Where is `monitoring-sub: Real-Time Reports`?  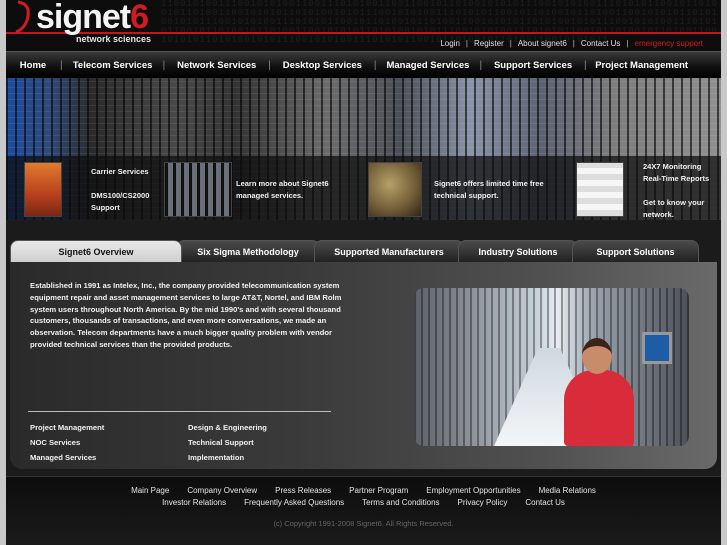
monitoring-sub: Real-Time Reports is located at coordinates (676, 178).